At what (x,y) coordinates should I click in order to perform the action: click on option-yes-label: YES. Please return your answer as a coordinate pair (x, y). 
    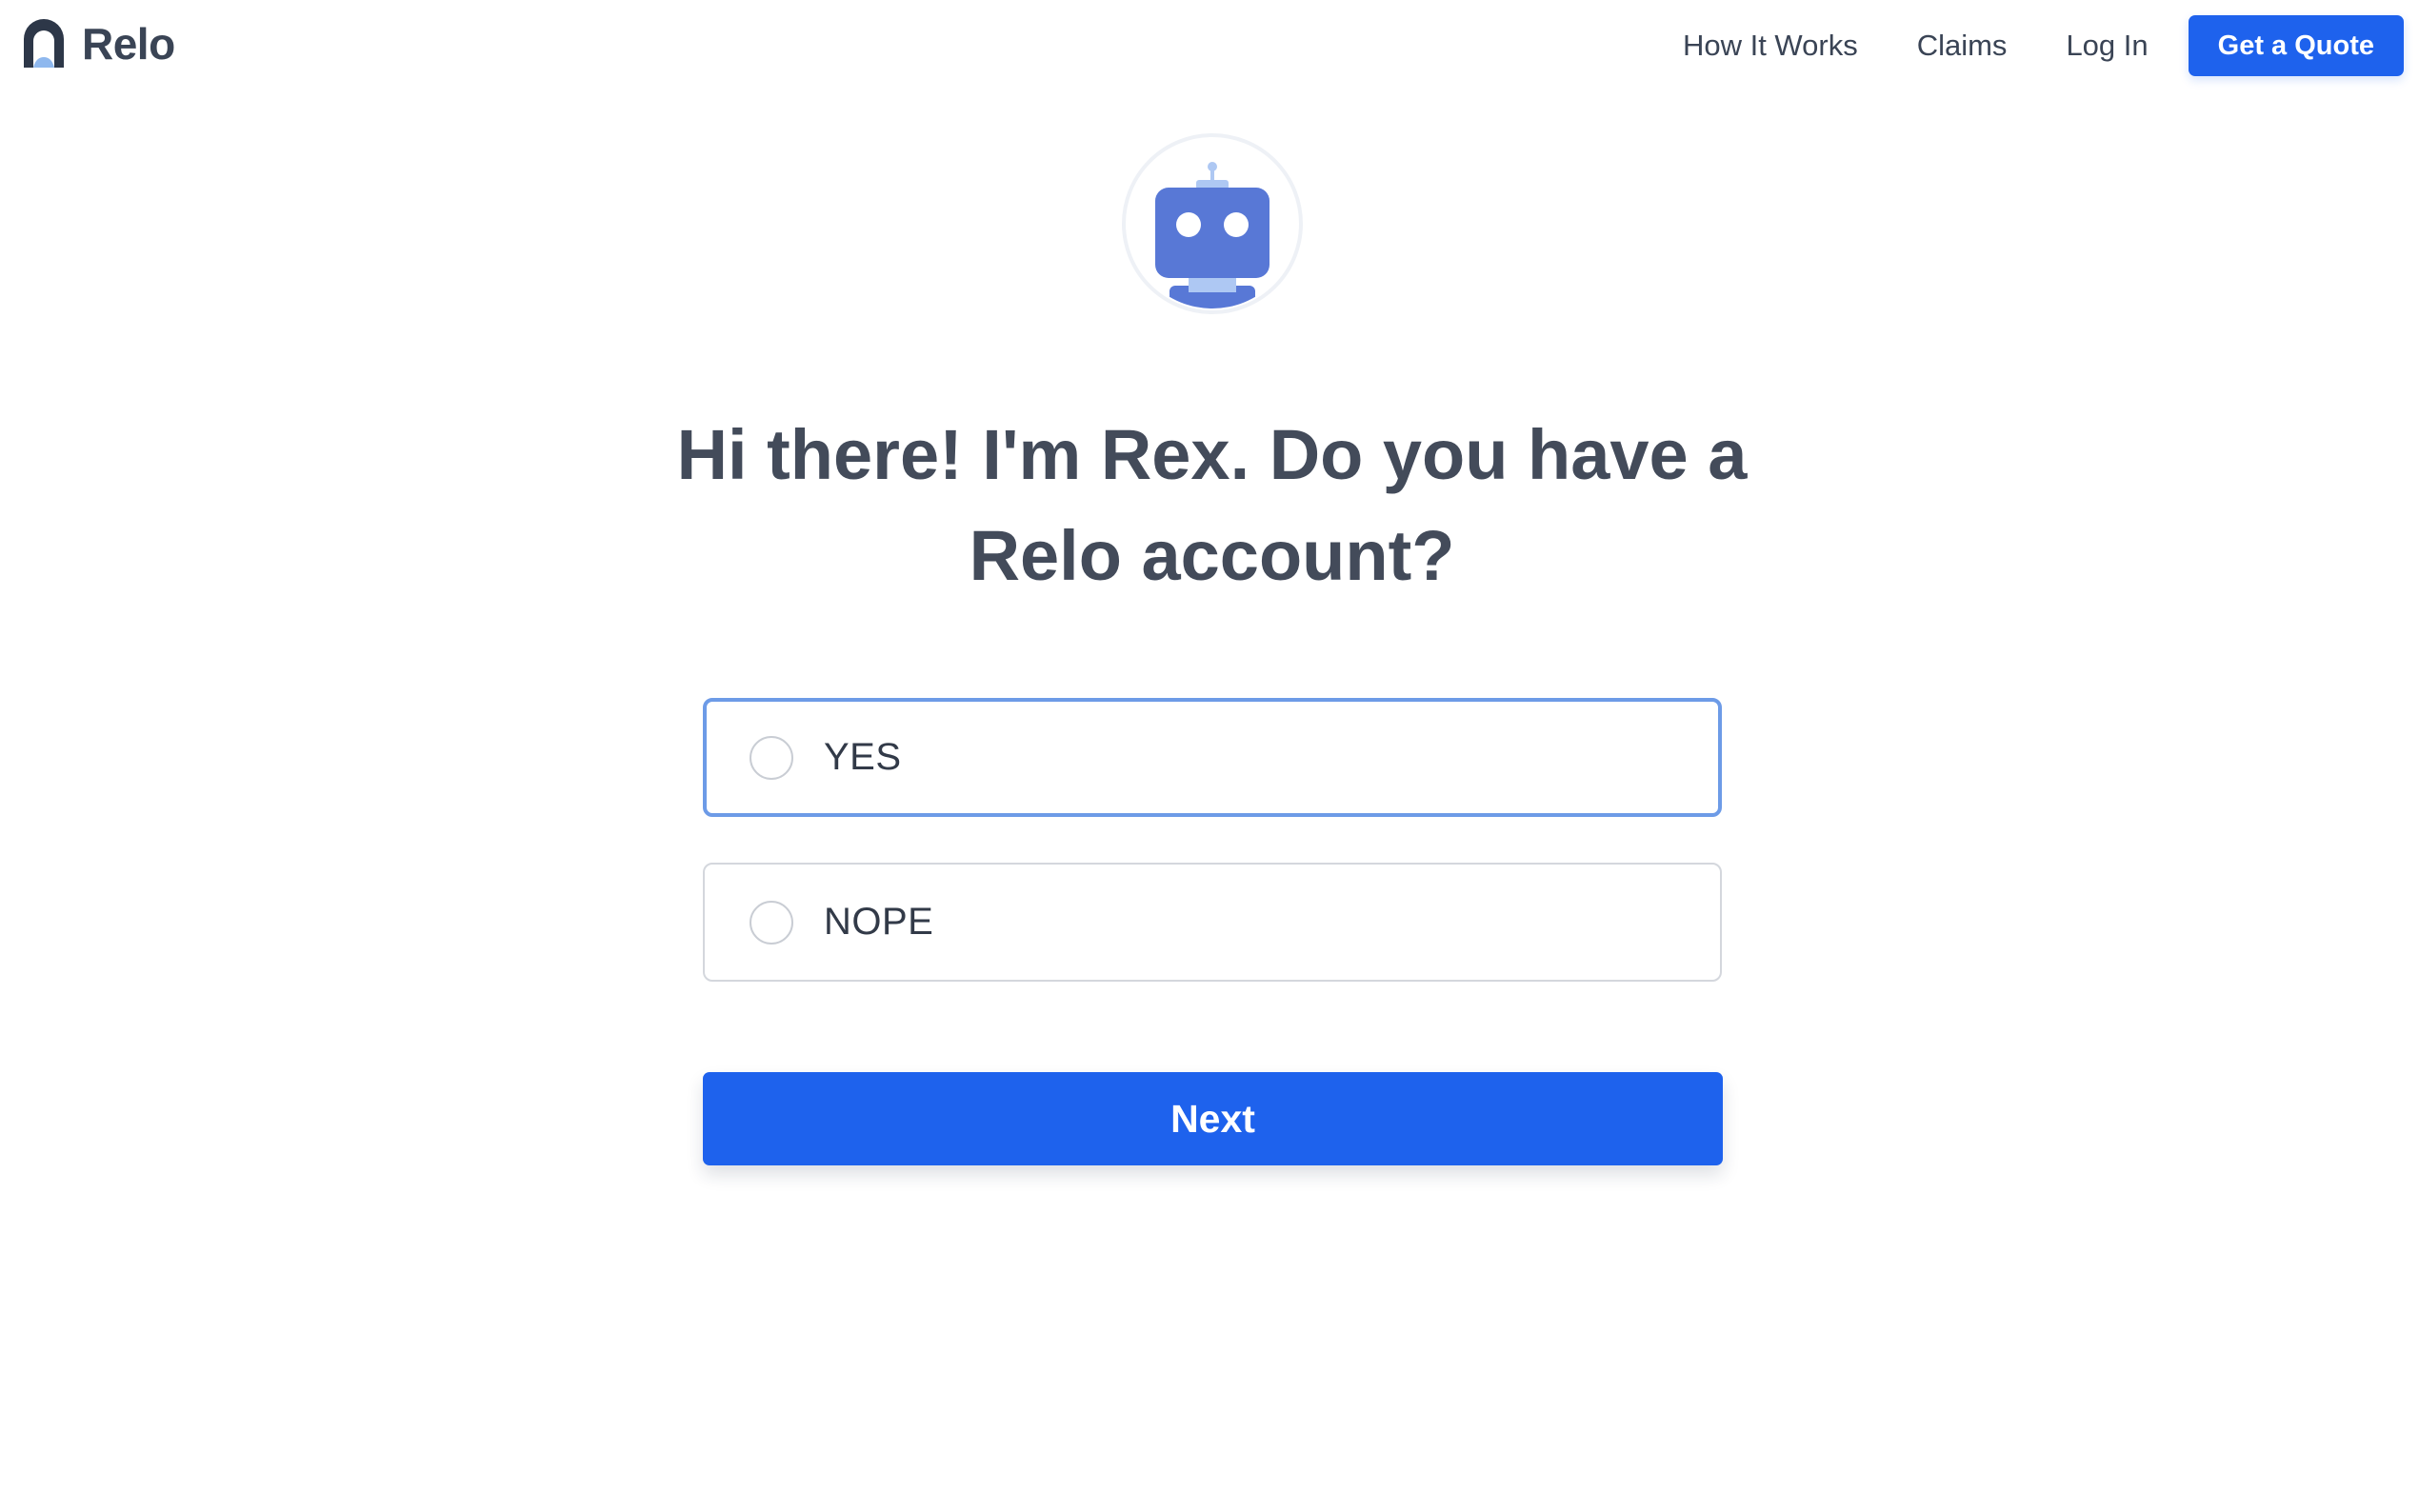
    Looking at the image, I should click on (863, 757).